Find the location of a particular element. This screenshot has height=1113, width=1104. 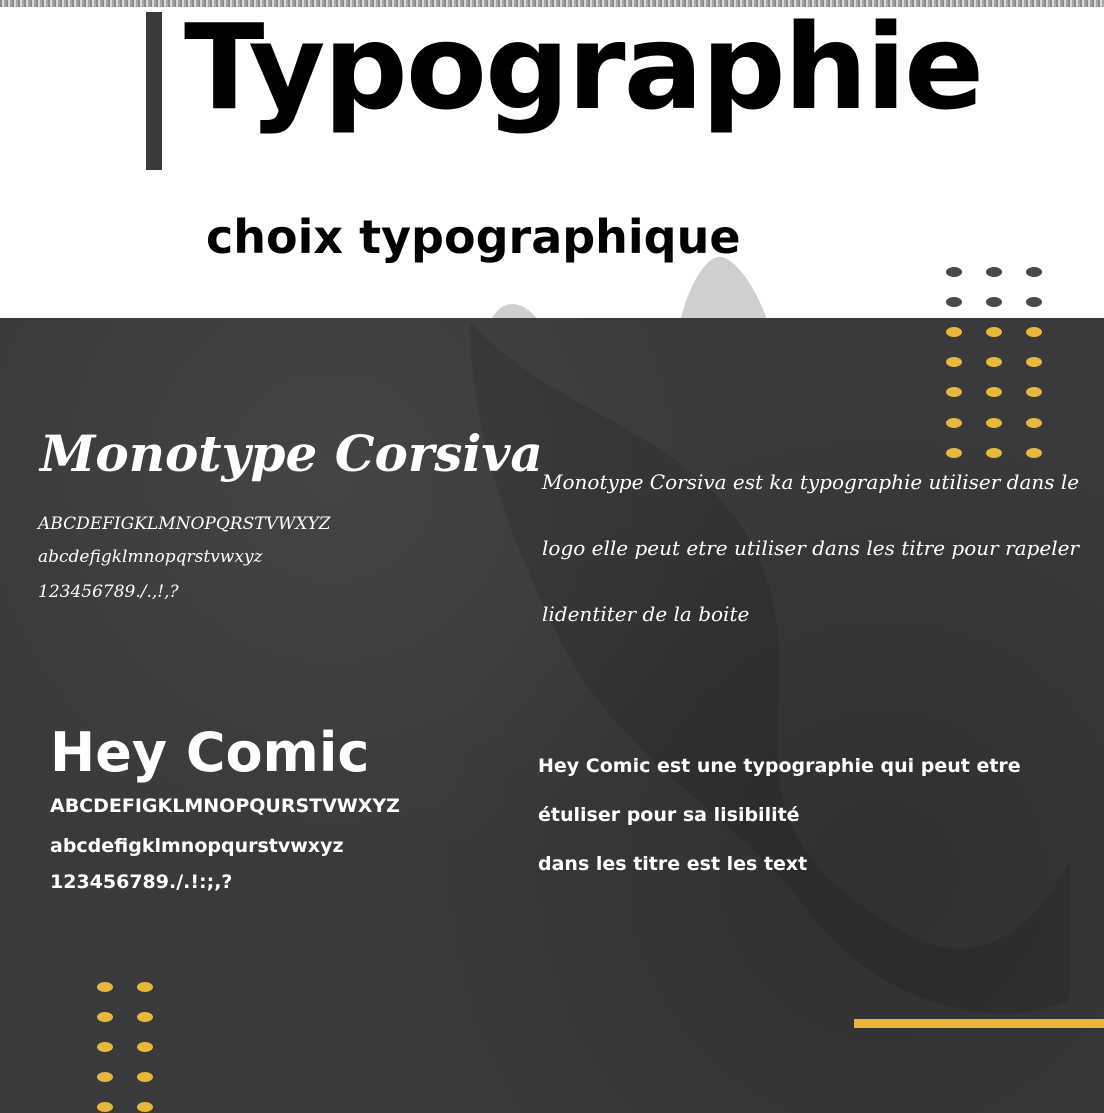

font-name-monotype-corsiva: Monotype Corsiva is located at coordinates (291, 453).